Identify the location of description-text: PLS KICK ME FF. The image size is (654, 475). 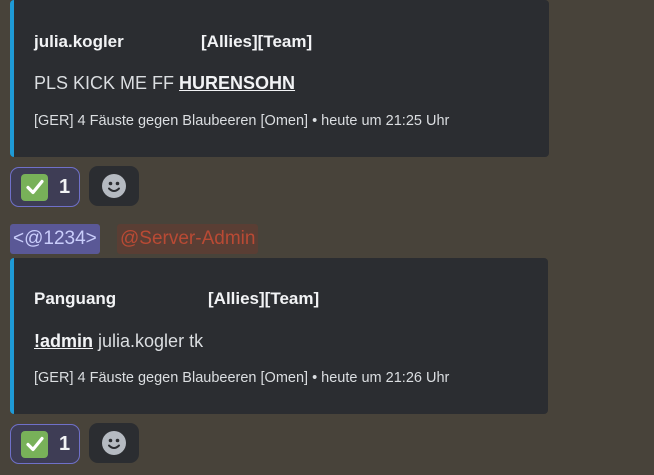
(107, 83).